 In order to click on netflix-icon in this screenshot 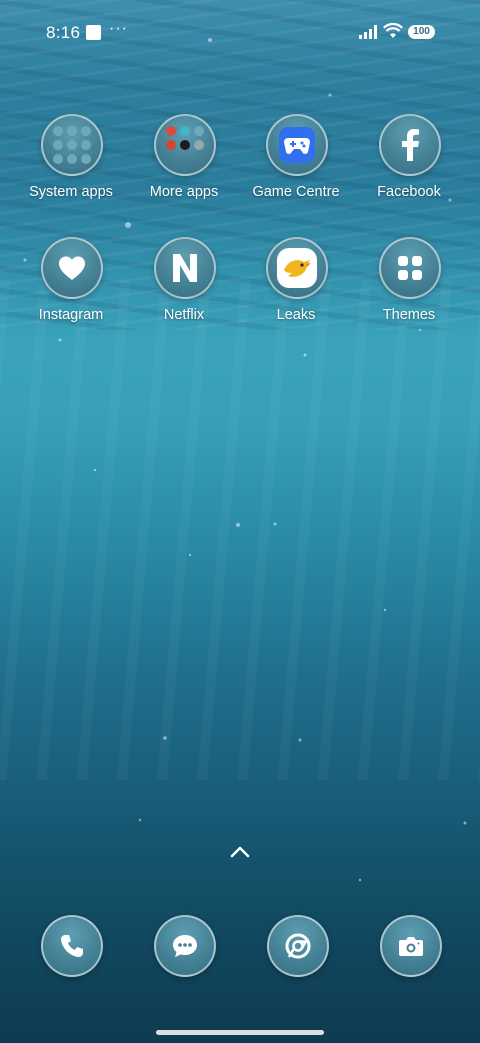, I will do `click(185, 268)`.